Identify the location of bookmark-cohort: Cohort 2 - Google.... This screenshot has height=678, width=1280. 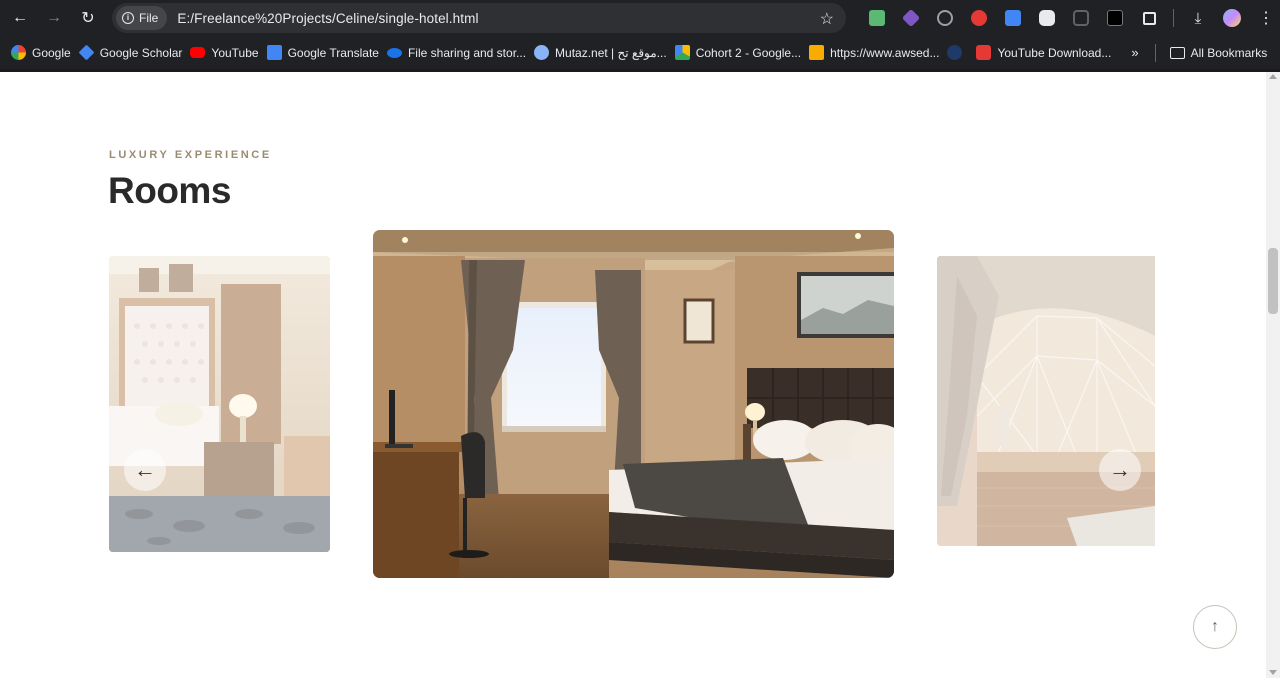
(740, 53).